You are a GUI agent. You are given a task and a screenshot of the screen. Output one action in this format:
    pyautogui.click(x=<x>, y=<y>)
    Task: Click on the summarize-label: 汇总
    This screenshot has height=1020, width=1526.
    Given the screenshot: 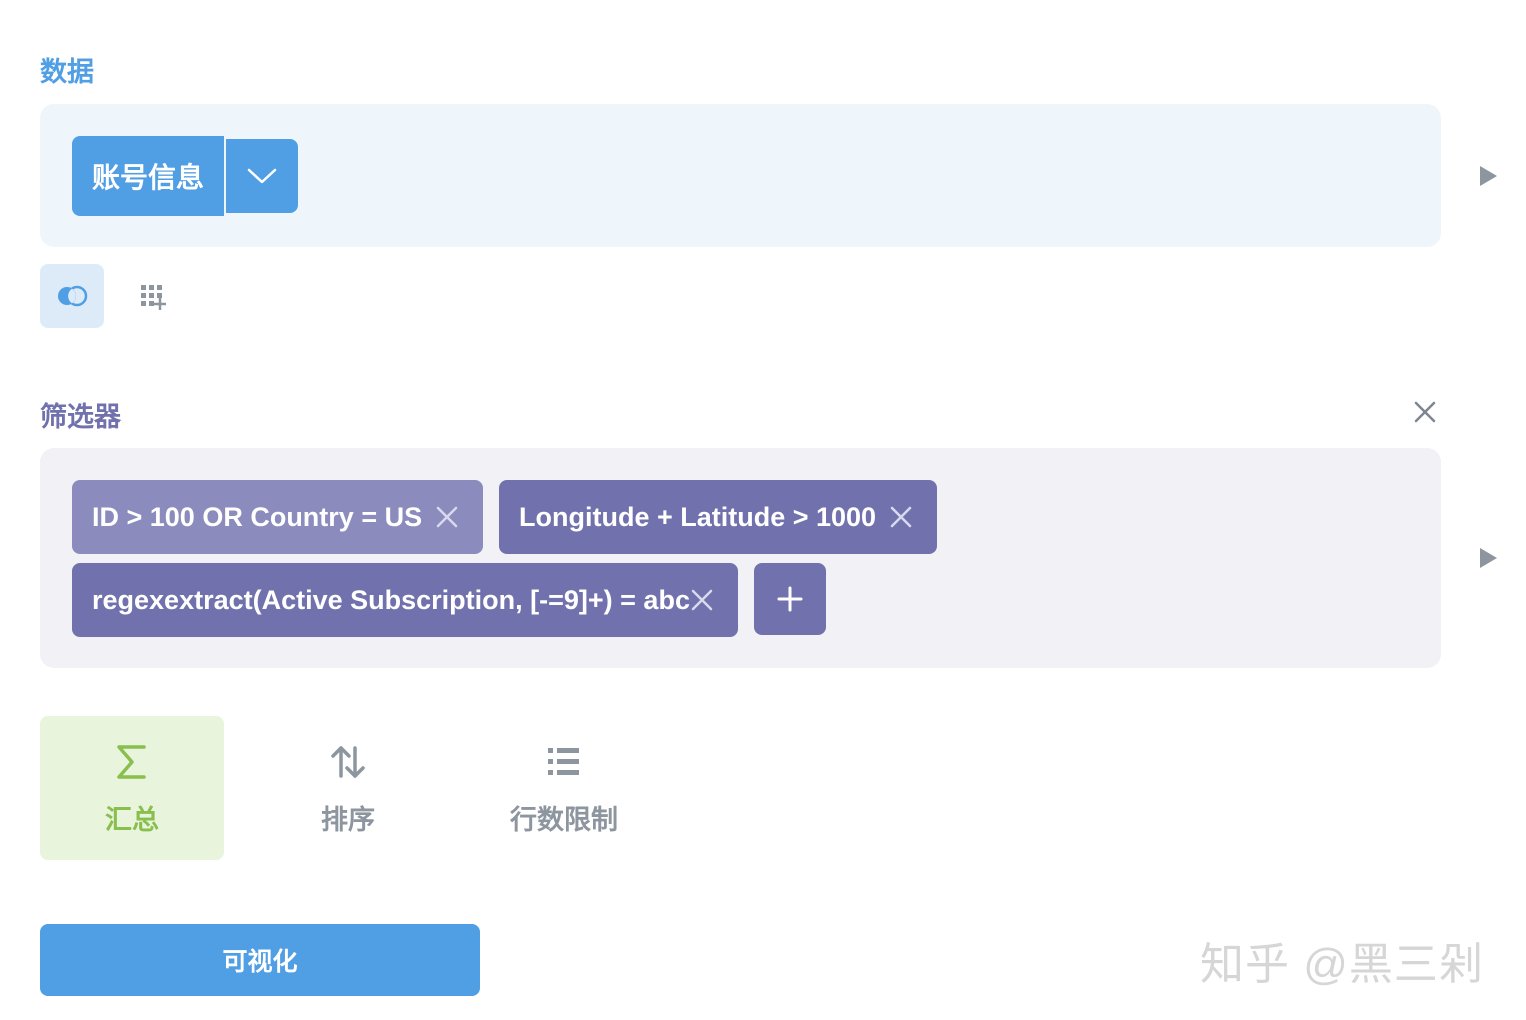 What is the action you would take?
    pyautogui.click(x=132, y=820)
    